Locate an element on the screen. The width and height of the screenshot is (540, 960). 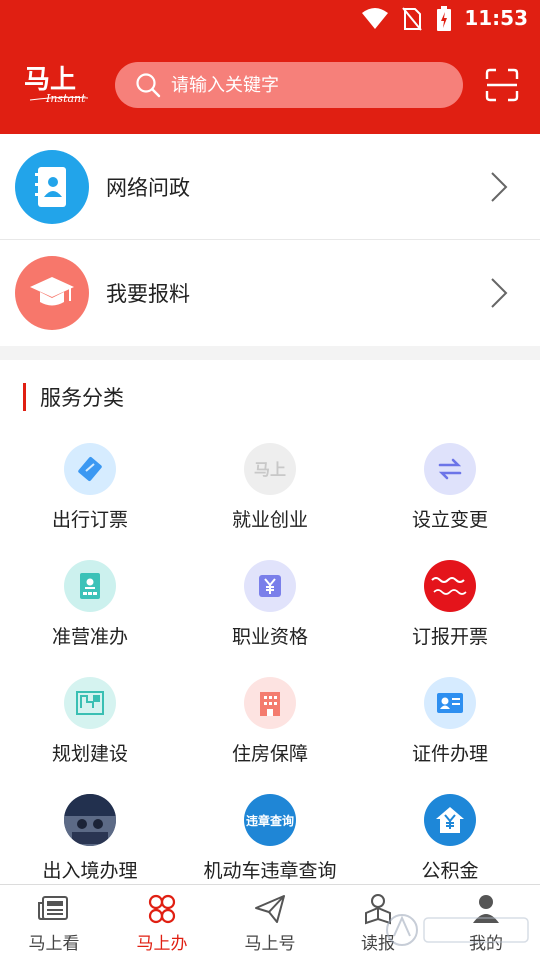
four-petal-icon is located at coordinates (162, 909).